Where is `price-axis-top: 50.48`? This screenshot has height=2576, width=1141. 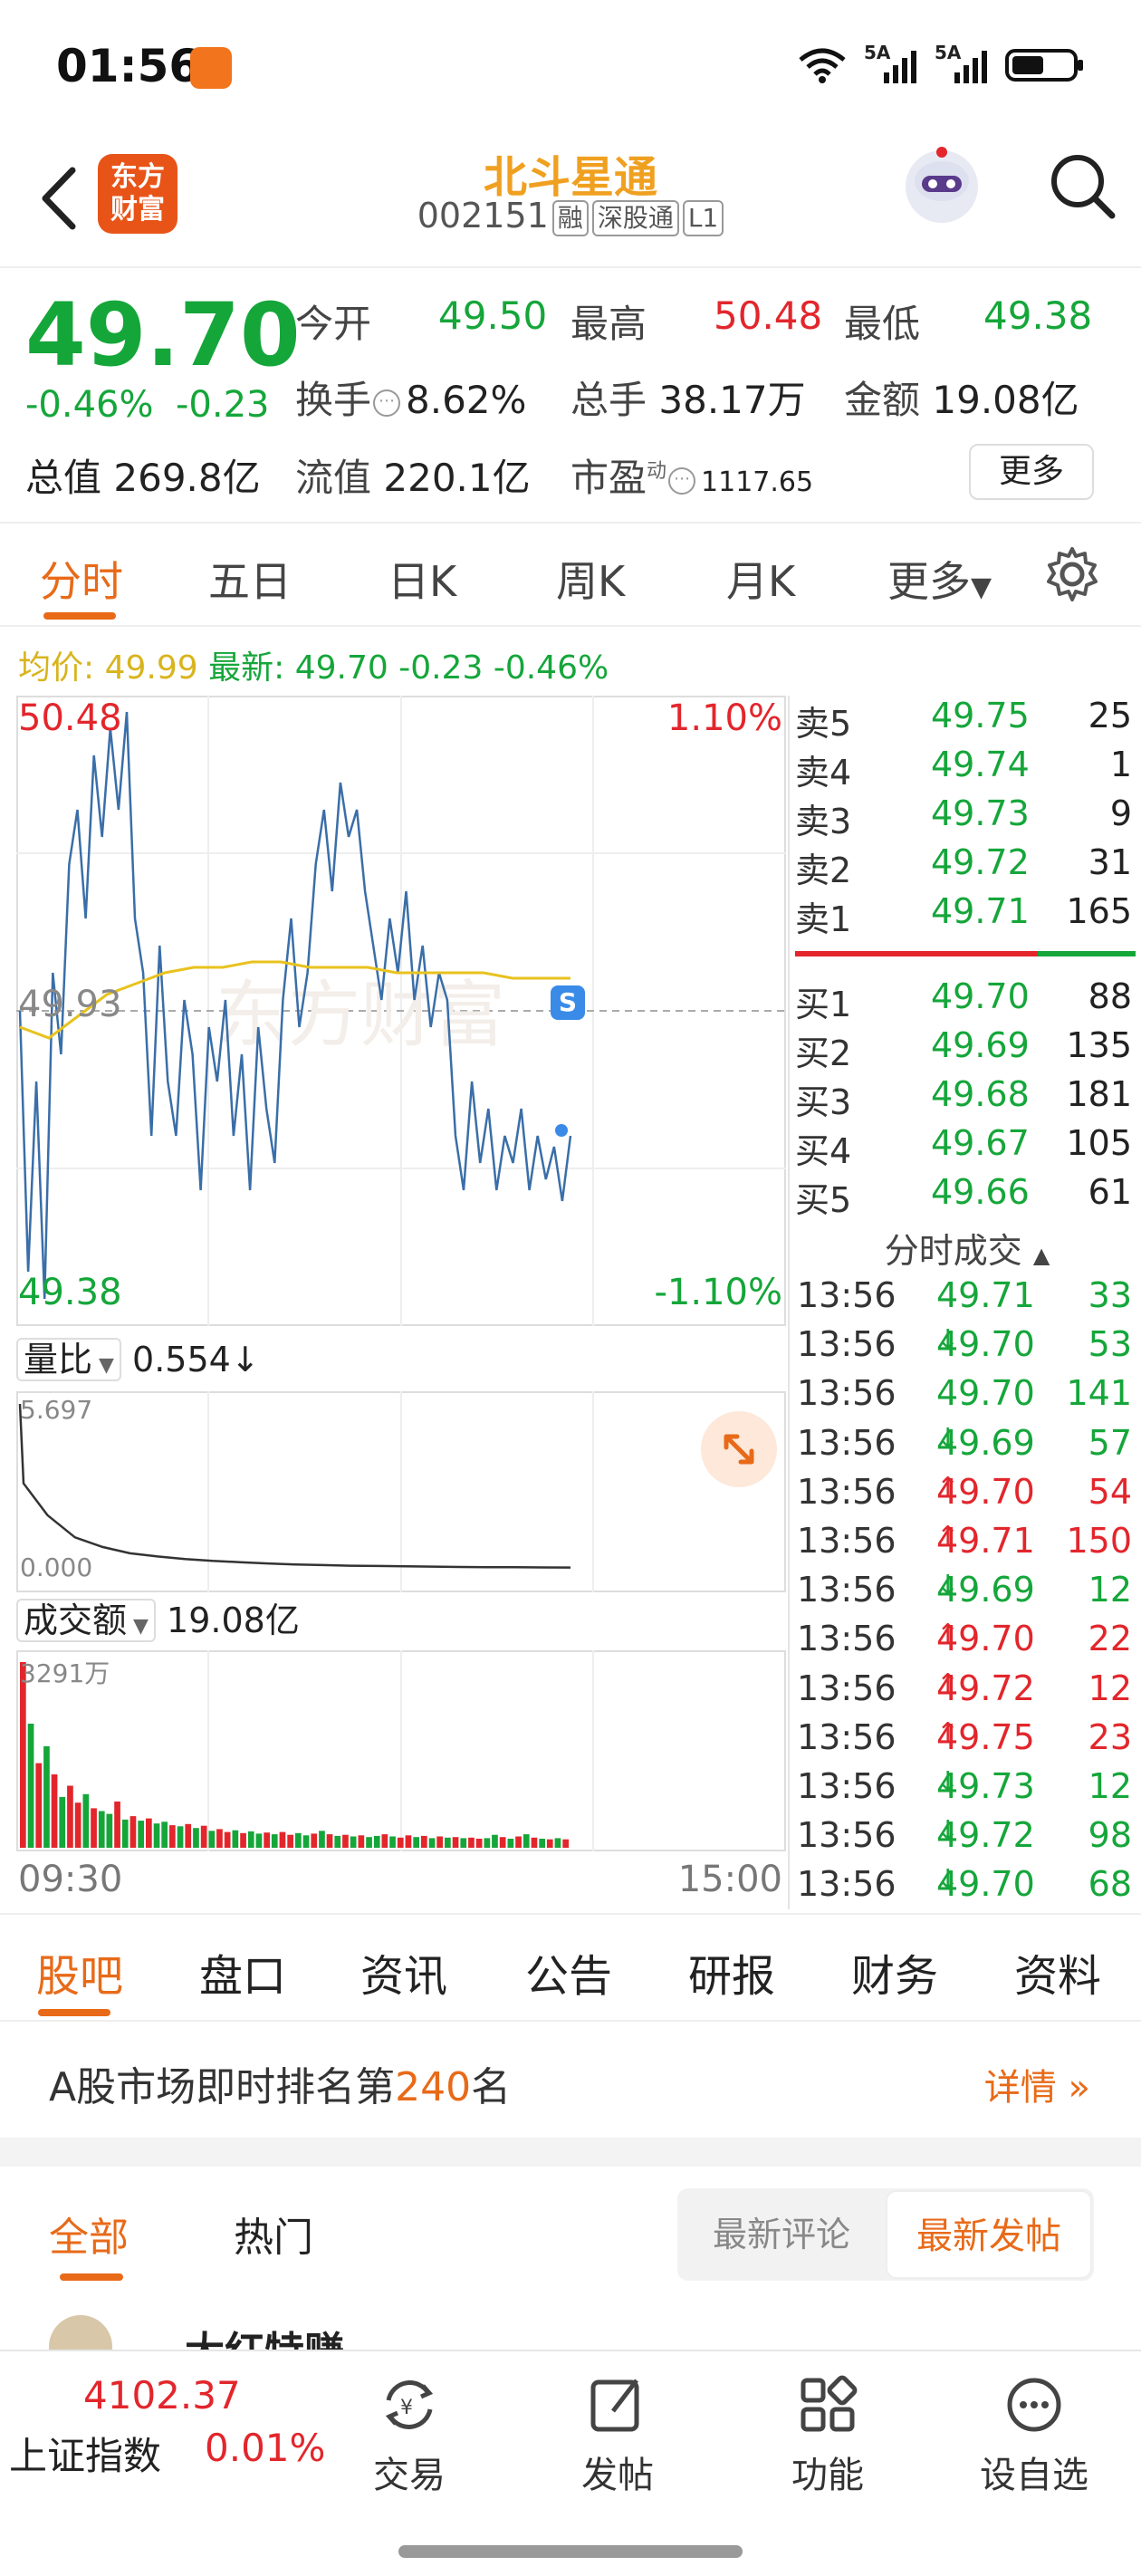
price-axis-top: 50.48 is located at coordinates (70, 718).